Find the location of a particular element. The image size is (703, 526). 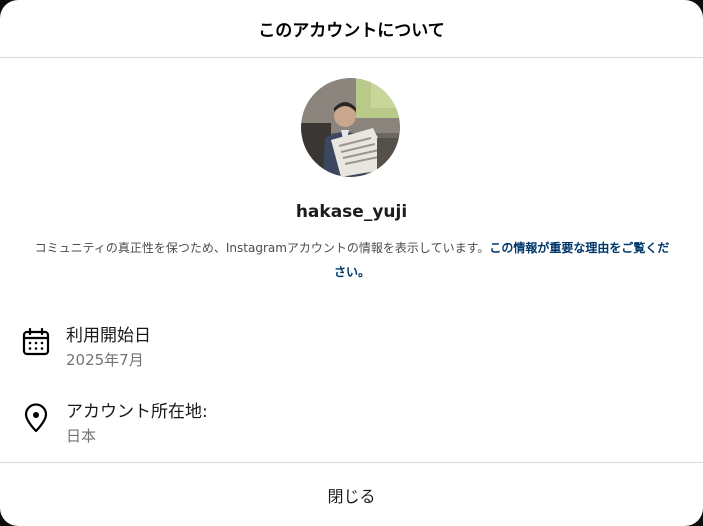

profile-username: hakase_yuji is located at coordinates (351, 212).